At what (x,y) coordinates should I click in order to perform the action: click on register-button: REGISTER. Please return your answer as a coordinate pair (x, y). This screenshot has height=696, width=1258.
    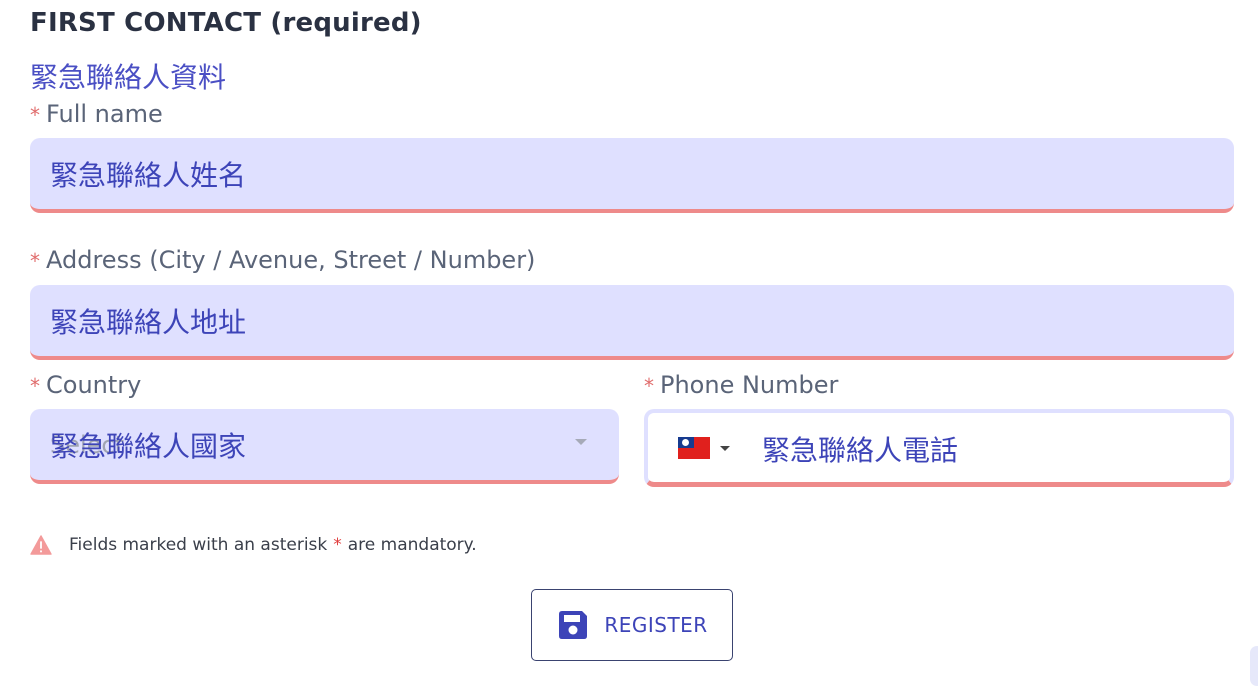
    Looking at the image, I should click on (632, 625).